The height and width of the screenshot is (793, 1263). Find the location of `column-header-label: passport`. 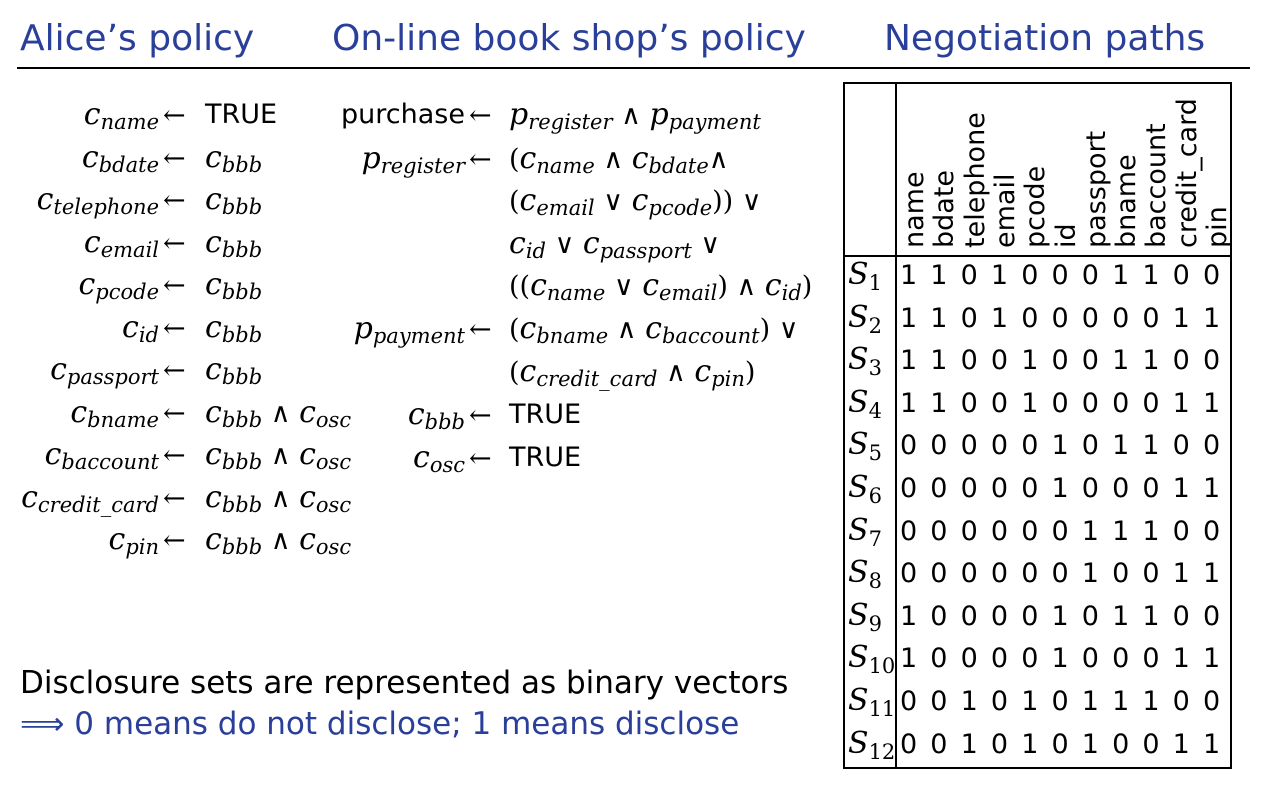

column-header-label: passport is located at coordinates (1096, 189).